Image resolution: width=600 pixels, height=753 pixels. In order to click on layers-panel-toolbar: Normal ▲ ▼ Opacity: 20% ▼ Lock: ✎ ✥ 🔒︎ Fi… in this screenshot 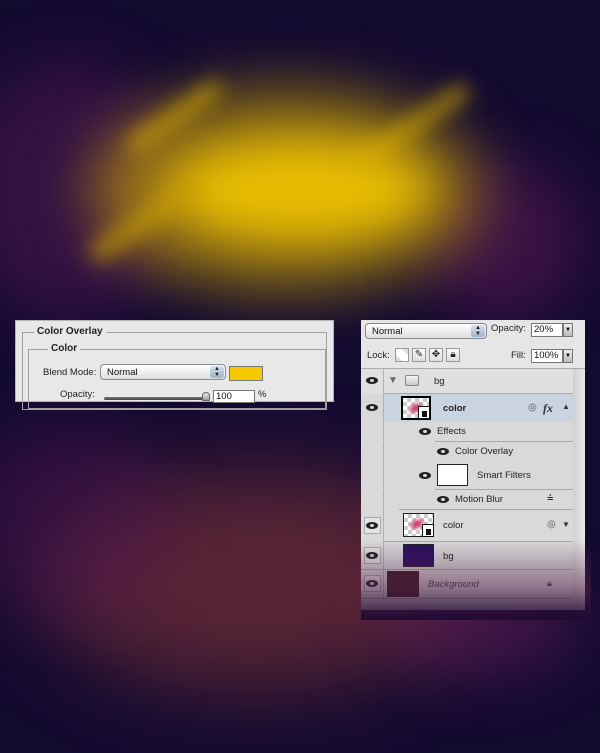, I will do `click(473, 344)`.